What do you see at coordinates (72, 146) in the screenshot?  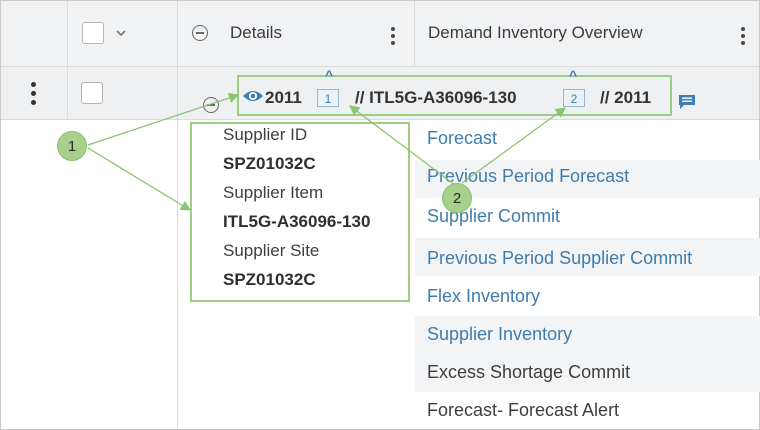 I see `callout-1: 1` at bounding box center [72, 146].